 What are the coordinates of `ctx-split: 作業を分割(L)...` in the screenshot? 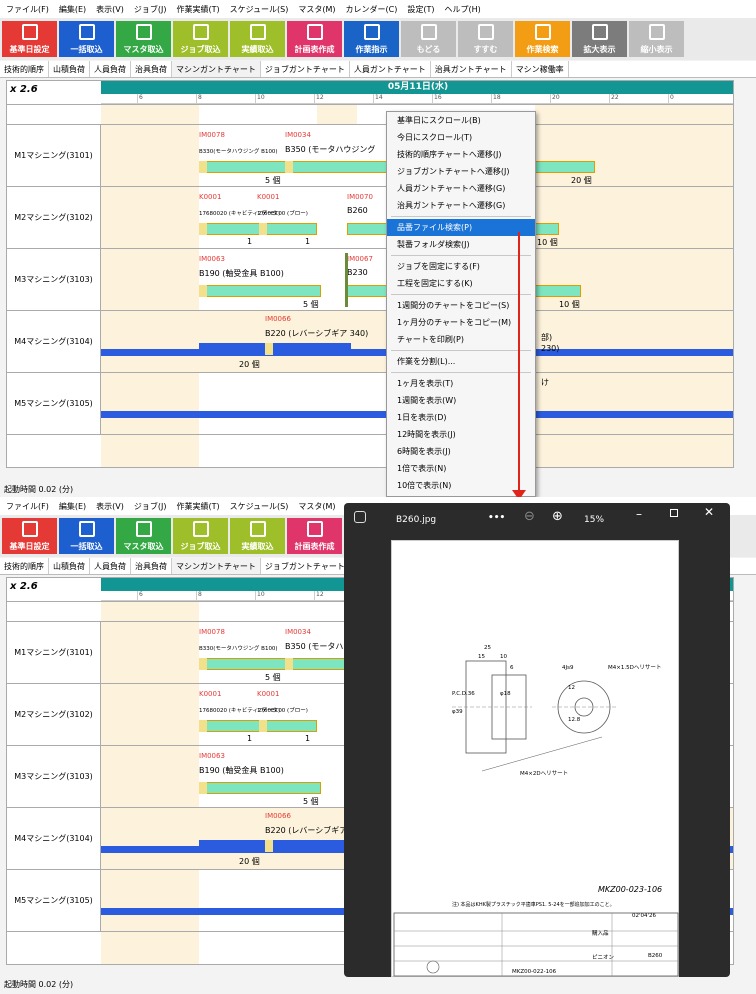 It's located at (461, 361).